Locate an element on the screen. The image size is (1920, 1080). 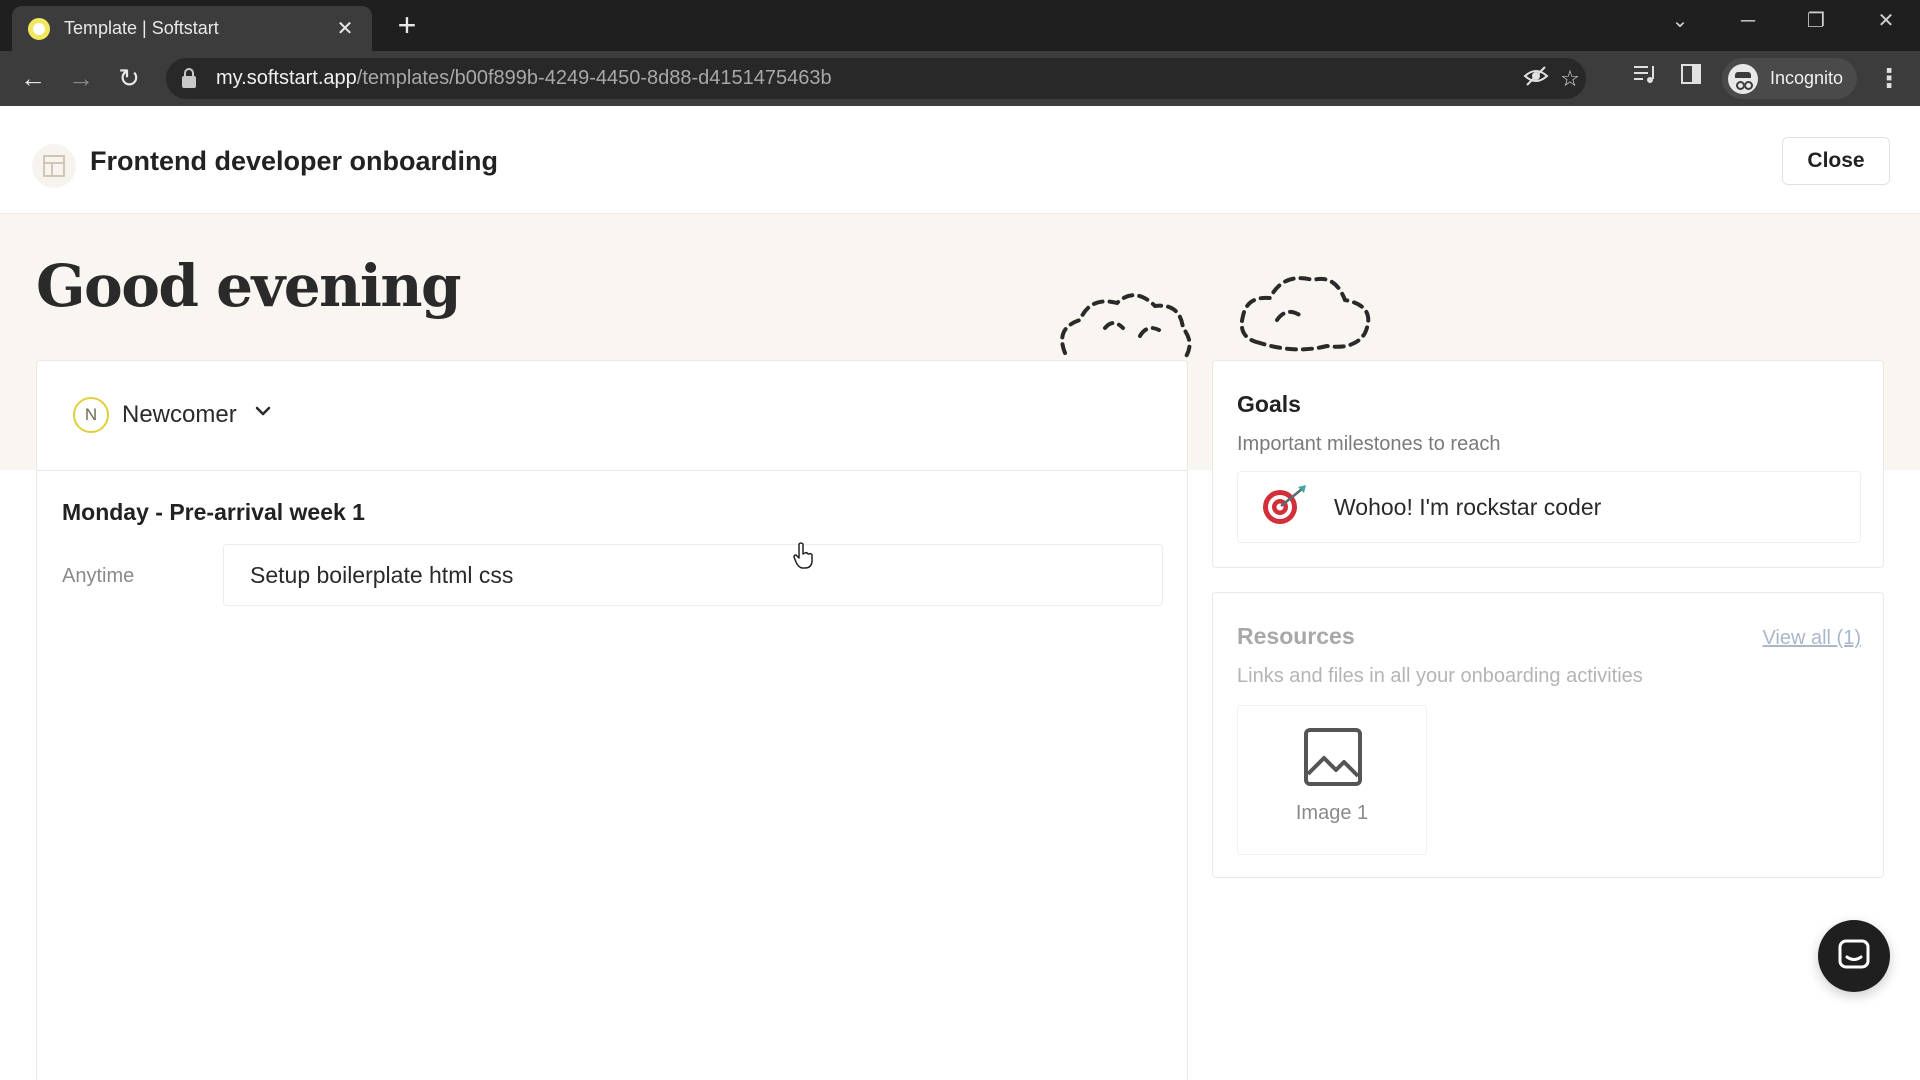
chat-launcher-button is located at coordinates (1854, 956).